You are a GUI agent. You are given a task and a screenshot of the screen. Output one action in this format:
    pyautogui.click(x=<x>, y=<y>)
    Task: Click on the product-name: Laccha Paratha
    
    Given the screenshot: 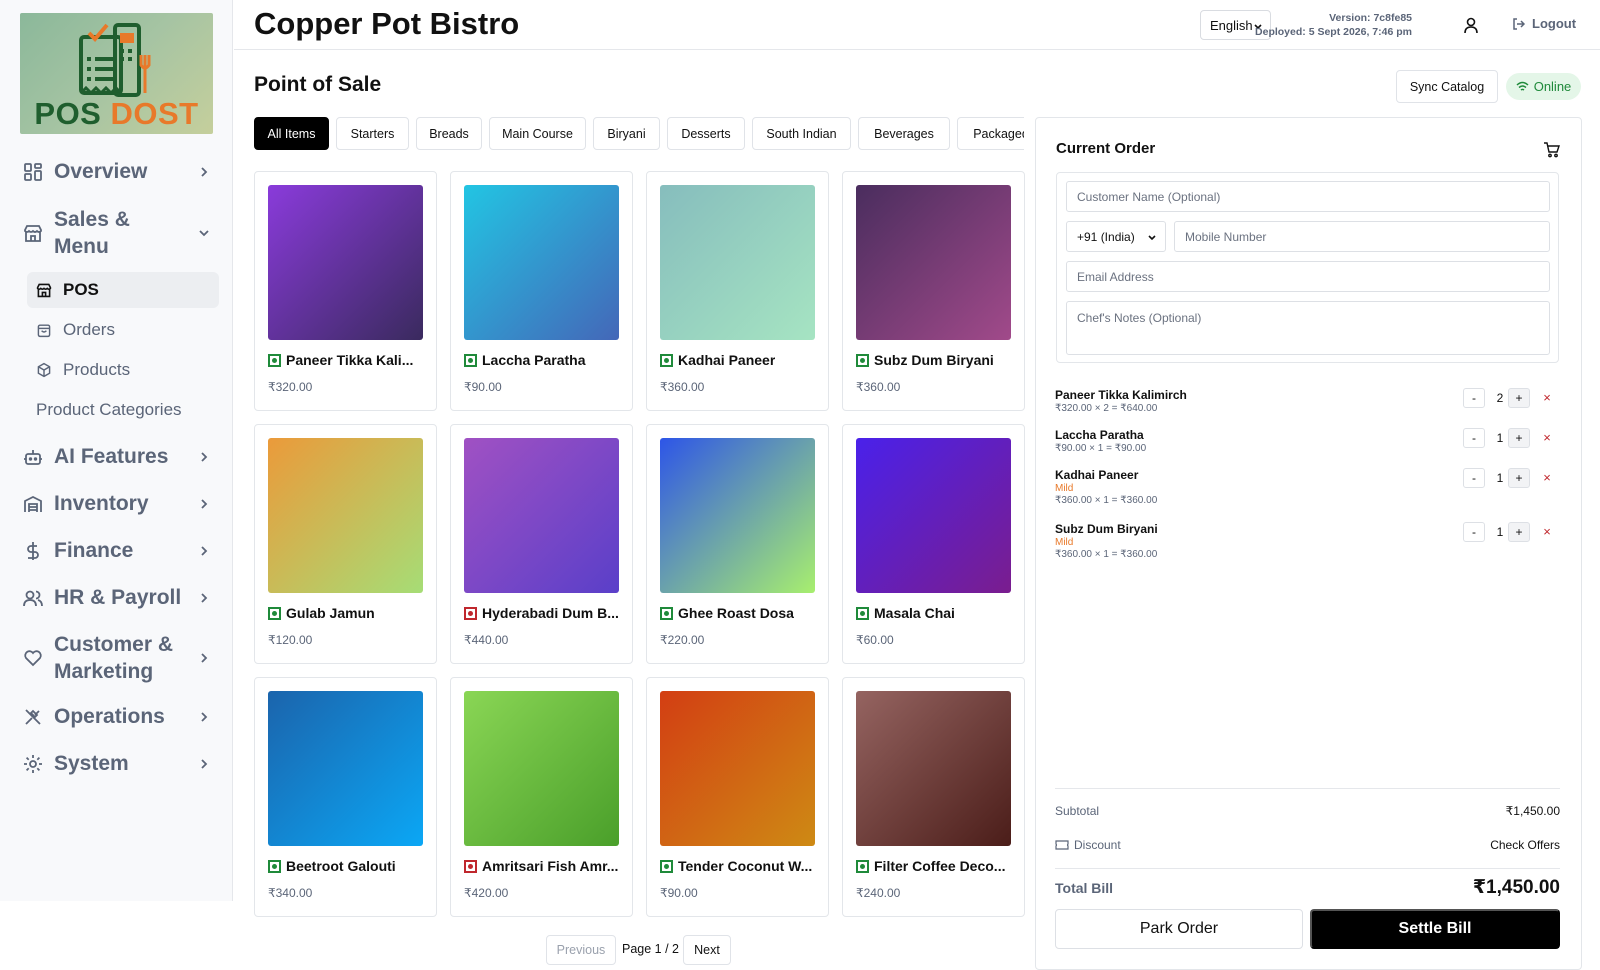 What is the action you would take?
    pyautogui.click(x=534, y=360)
    